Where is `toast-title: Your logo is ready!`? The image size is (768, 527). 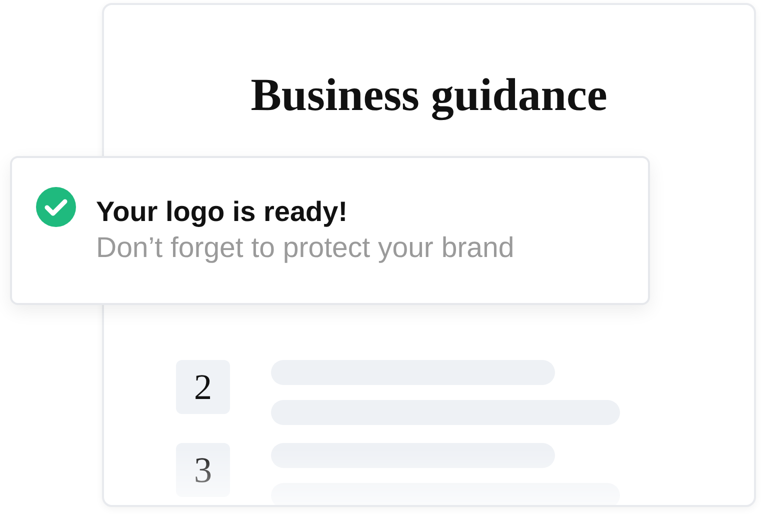
toast-title: Your logo is ready! is located at coordinates (222, 211).